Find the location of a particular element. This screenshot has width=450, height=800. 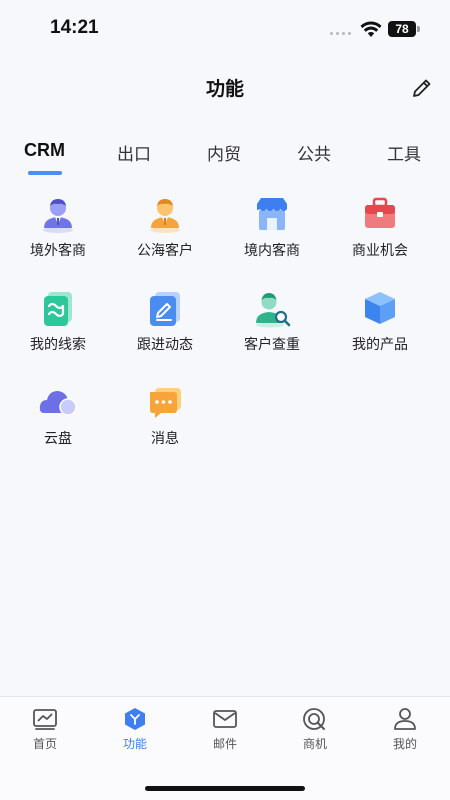

battery-level: 78 is located at coordinates (402, 29).